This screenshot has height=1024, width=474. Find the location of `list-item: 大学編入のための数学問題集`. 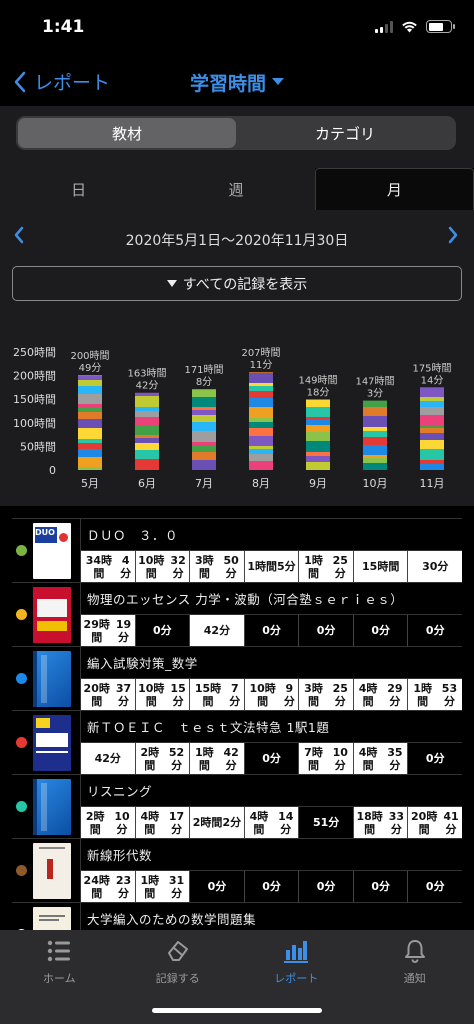

list-item: 大学編入のための数学問題集 is located at coordinates (237, 916).